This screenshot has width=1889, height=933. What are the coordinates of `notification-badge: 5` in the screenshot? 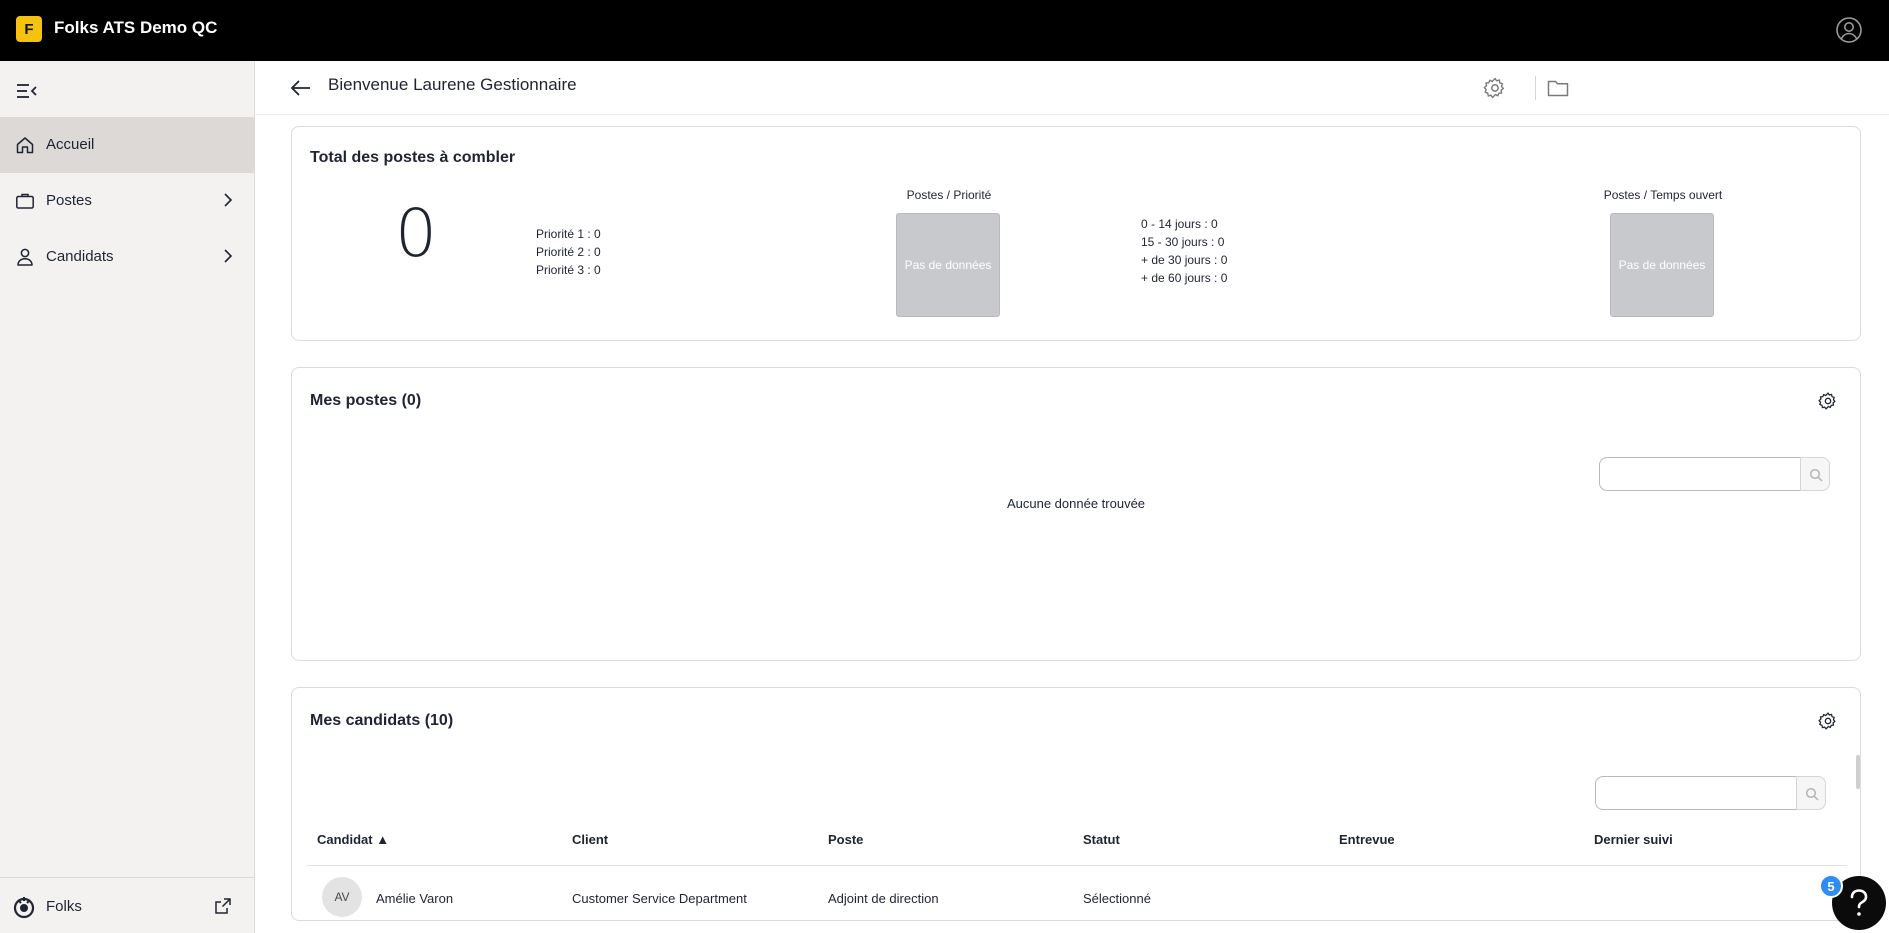 It's located at (1831, 886).